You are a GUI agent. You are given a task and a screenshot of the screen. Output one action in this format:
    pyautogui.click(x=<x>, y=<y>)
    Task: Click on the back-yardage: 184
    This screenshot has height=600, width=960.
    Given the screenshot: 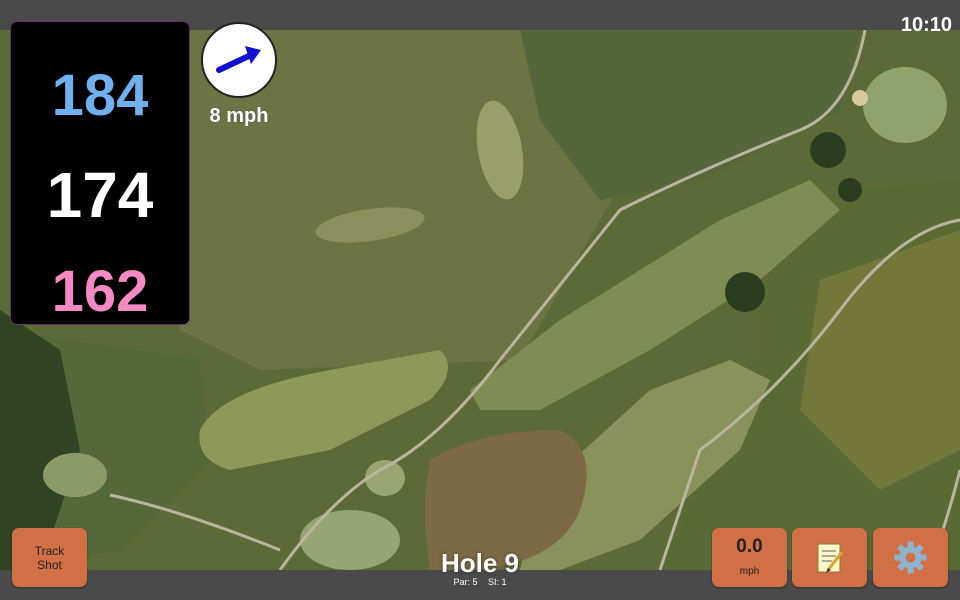 What is the action you would take?
    pyautogui.click(x=100, y=95)
    